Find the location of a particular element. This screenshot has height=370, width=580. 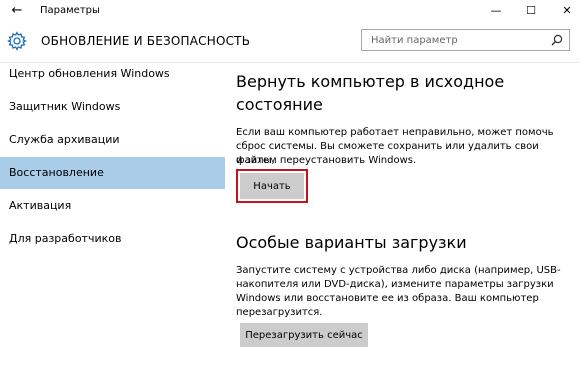

start-reset-button: Начать is located at coordinates (272, 186).